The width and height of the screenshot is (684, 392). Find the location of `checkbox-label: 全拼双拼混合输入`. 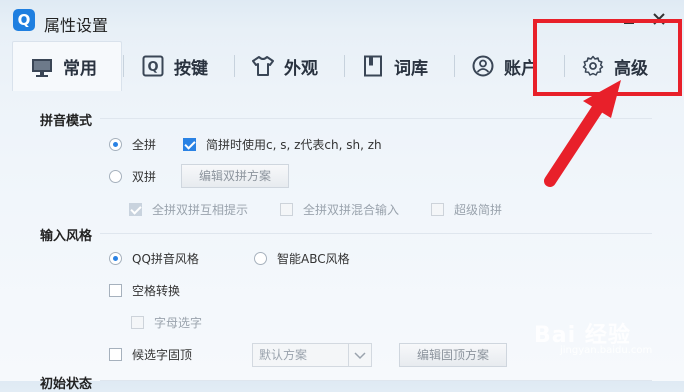

checkbox-label: 全拼双拼混合输入 is located at coordinates (351, 210).